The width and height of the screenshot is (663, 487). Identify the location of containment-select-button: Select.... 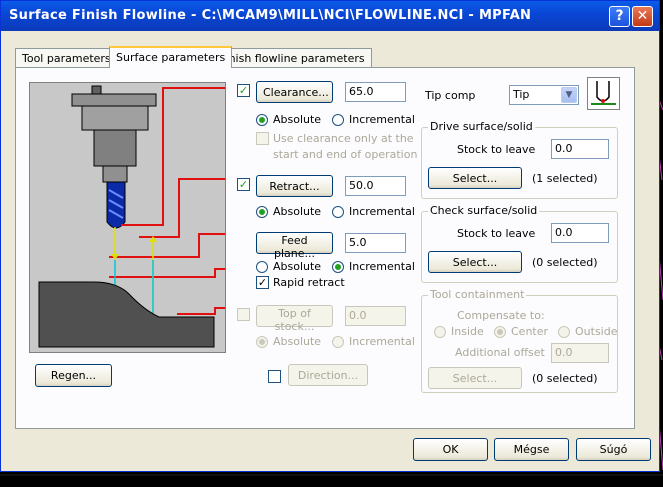
(475, 378).